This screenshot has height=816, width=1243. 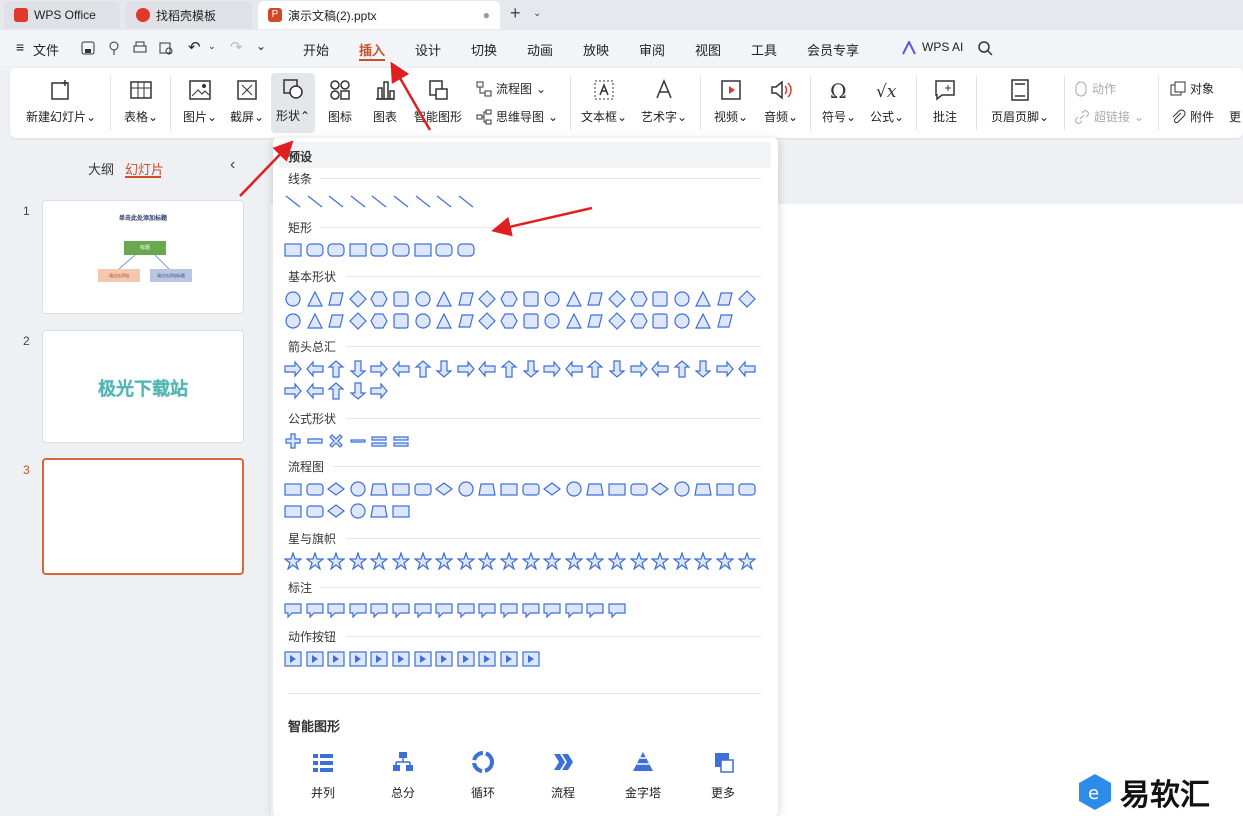 What do you see at coordinates (1109, 116) in the screenshot?
I see `hyperlink-button: 超链接 ⌄` at bounding box center [1109, 116].